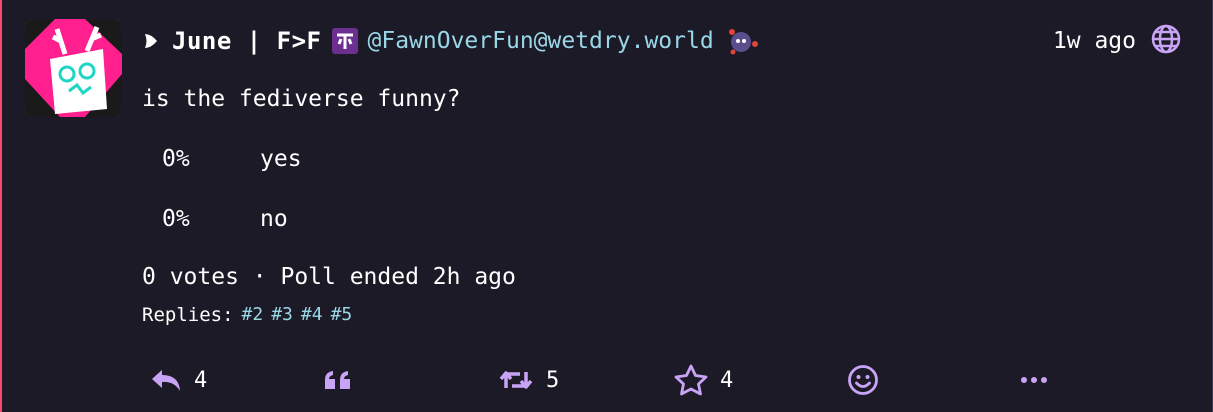 The width and height of the screenshot is (1213, 412). What do you see at coordinates (201, 380) in the screenshot?
I see `reply-count: 4` at bounding box center [201, 380].